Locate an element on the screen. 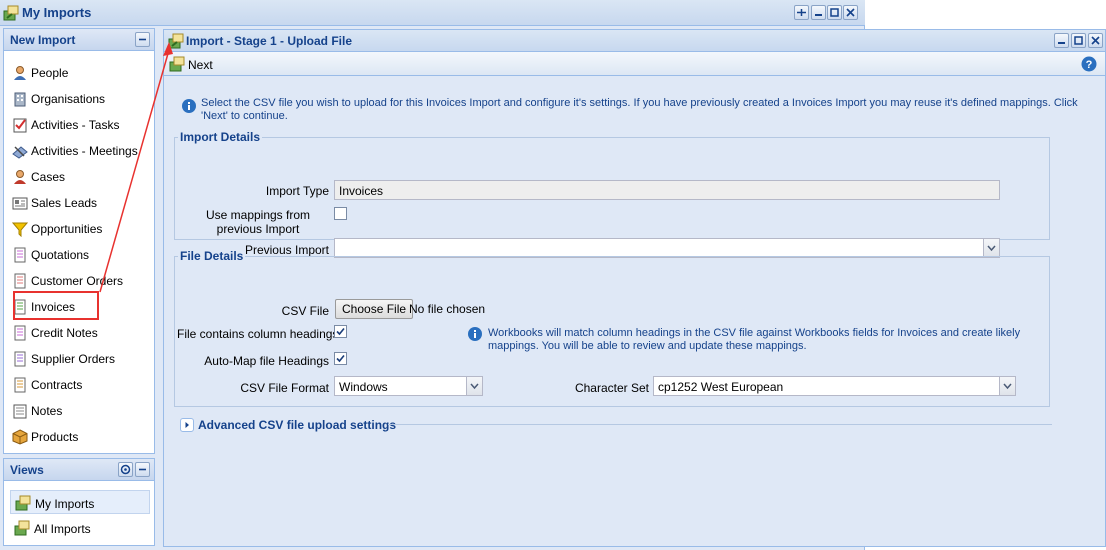  nav-item-activities-meetings: Activities - Meetings is located at coordinates (78, 151).